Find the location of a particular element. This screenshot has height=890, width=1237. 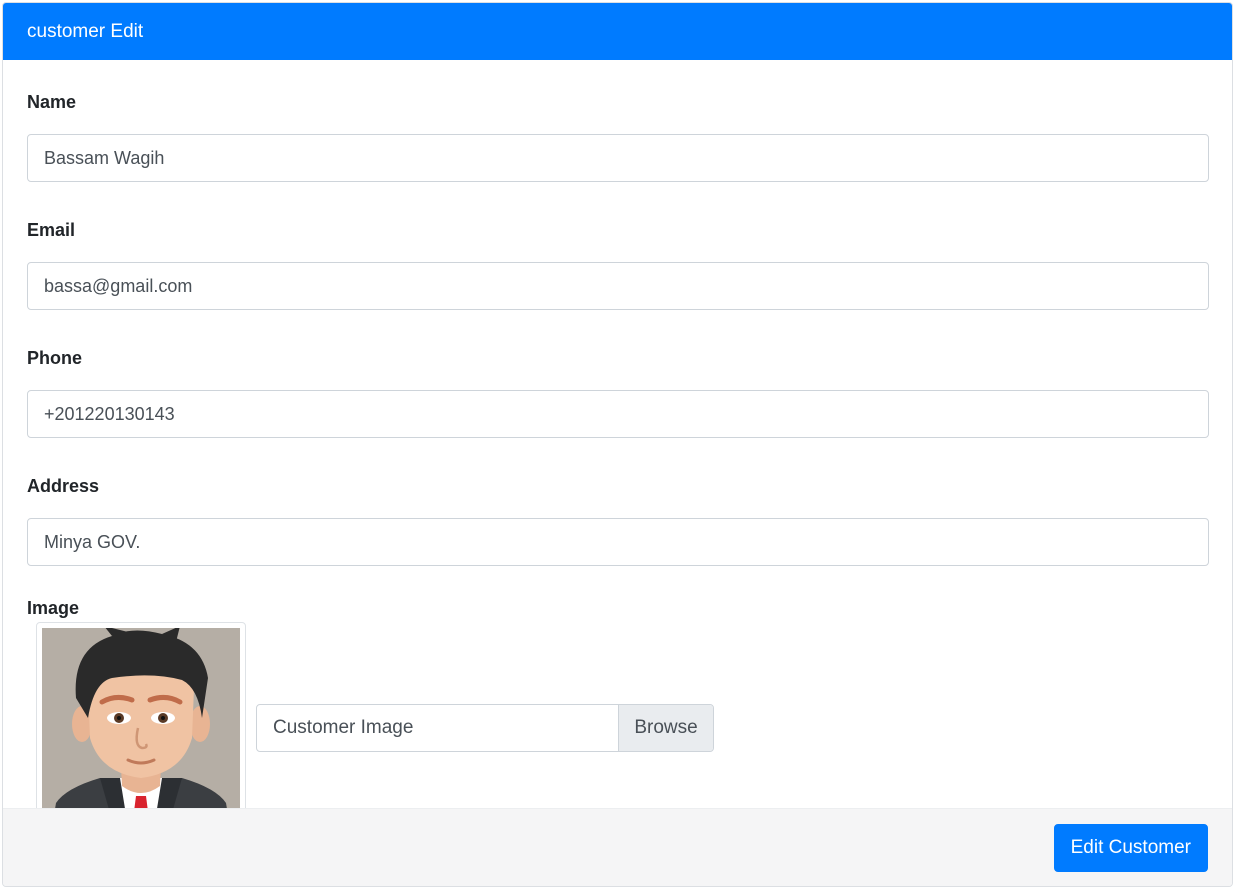

email-group: Email bassa@gmail.com is located at coordinates (618, 264).